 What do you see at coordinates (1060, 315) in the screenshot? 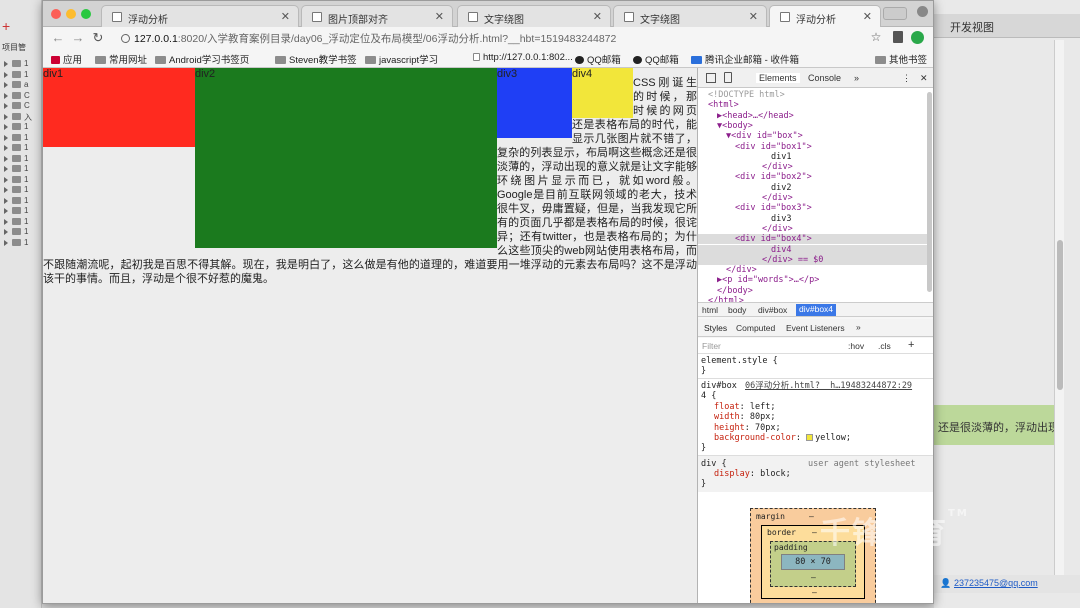
I see `ide-scroll-thumb` at bounding box center [1060, 315].